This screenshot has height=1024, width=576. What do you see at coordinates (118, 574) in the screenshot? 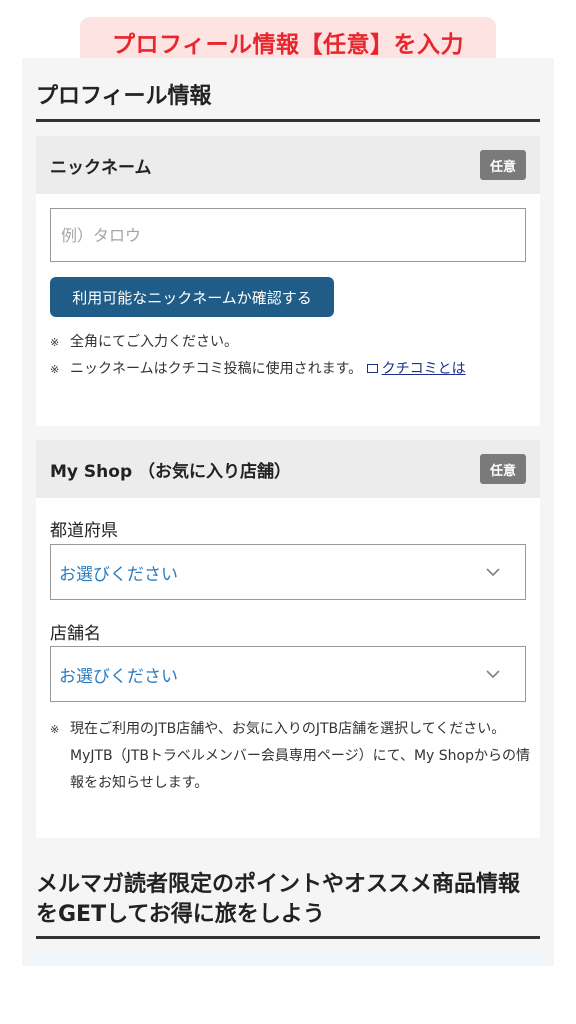
I see `prefecture-selected-value: お選びください` at bounding box center [118, 574].